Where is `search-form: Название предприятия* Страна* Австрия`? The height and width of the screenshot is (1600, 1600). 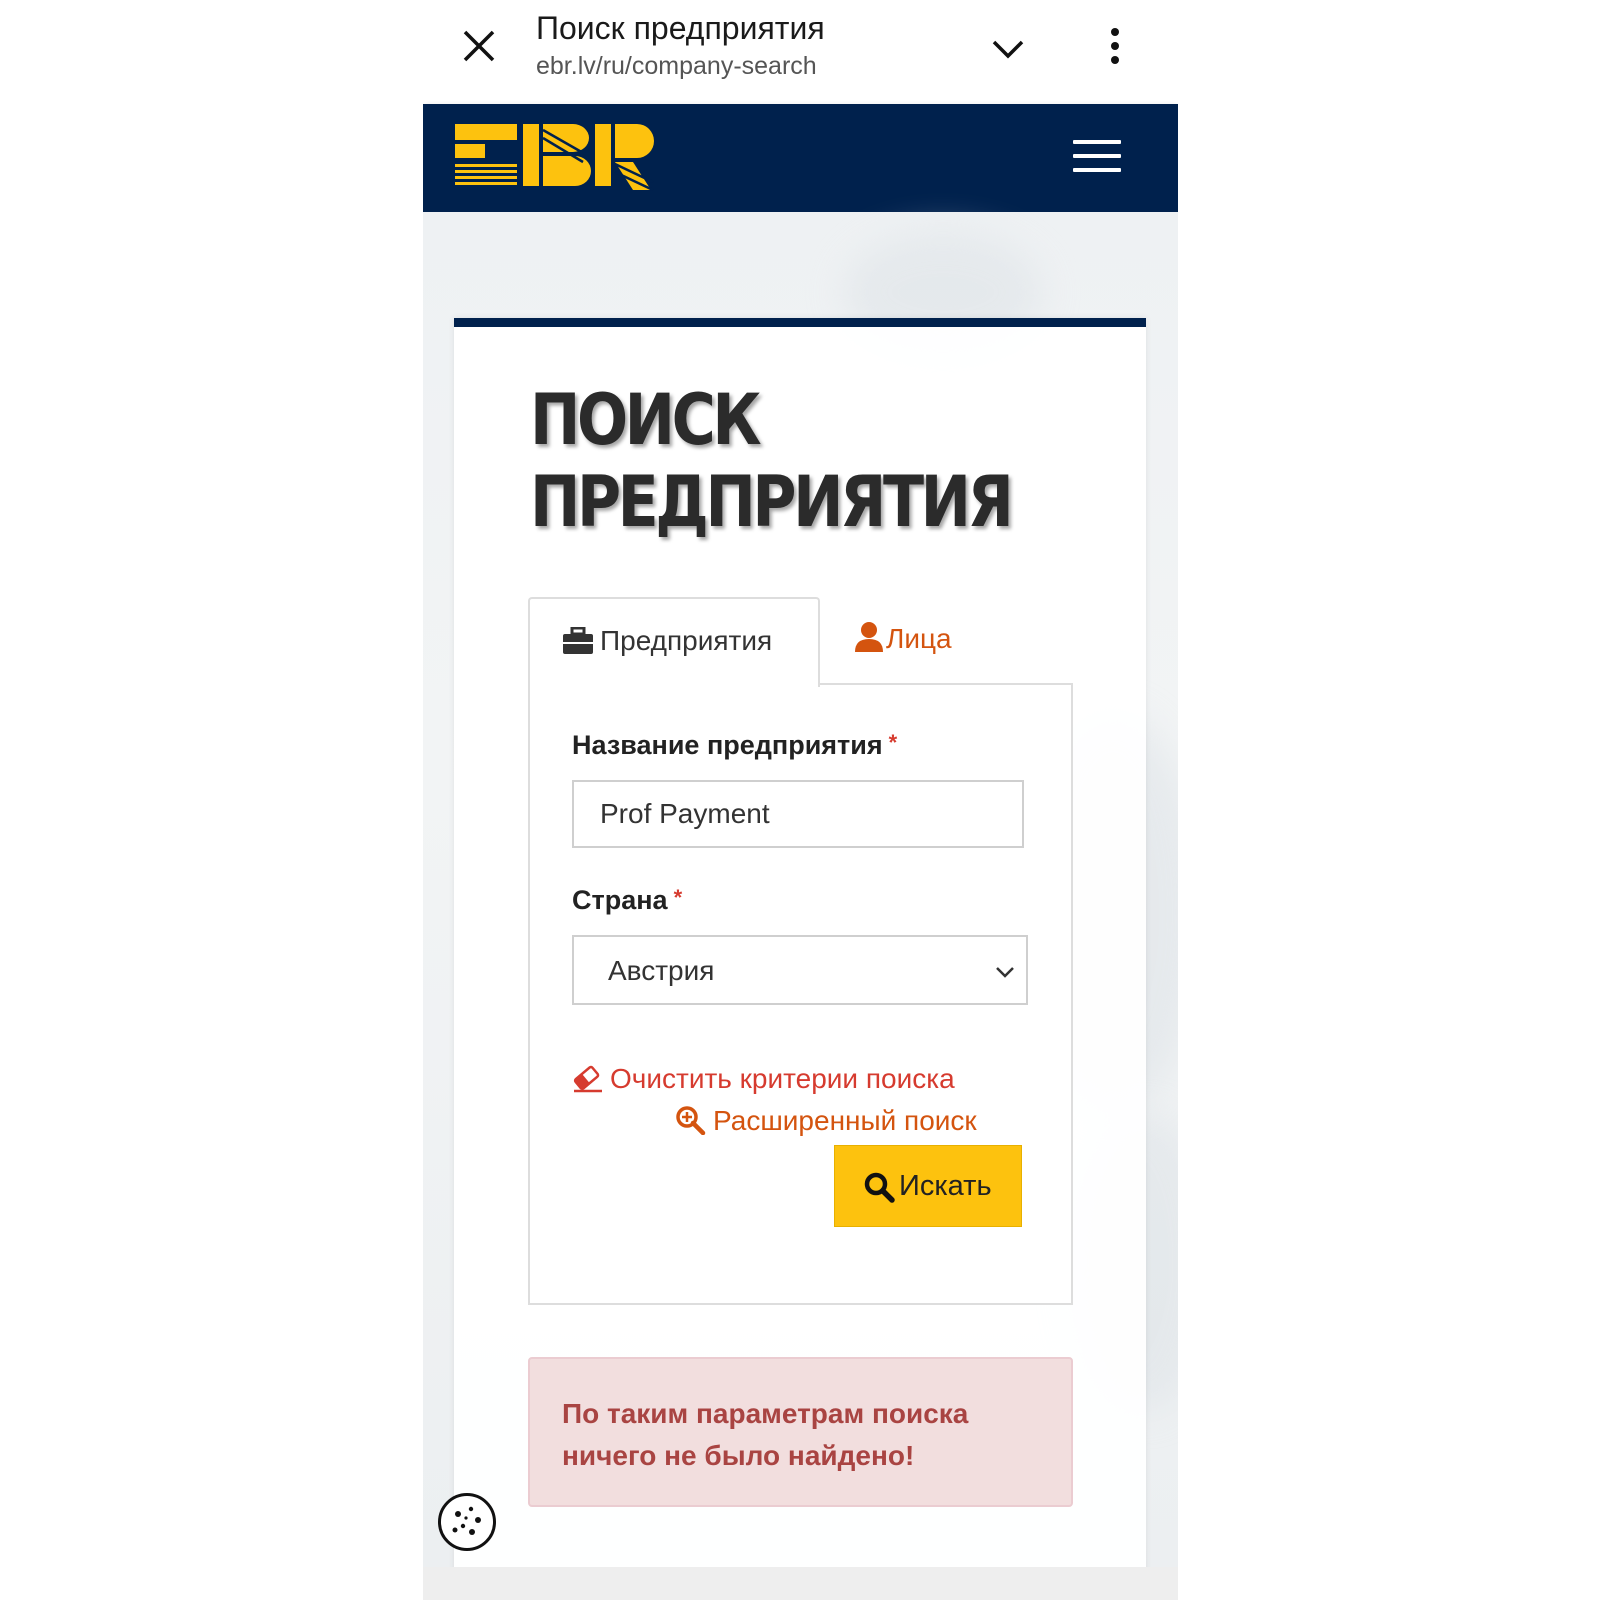 search-form: Название предприятия* Страна* Австрия is located at coordinates (800, 994).